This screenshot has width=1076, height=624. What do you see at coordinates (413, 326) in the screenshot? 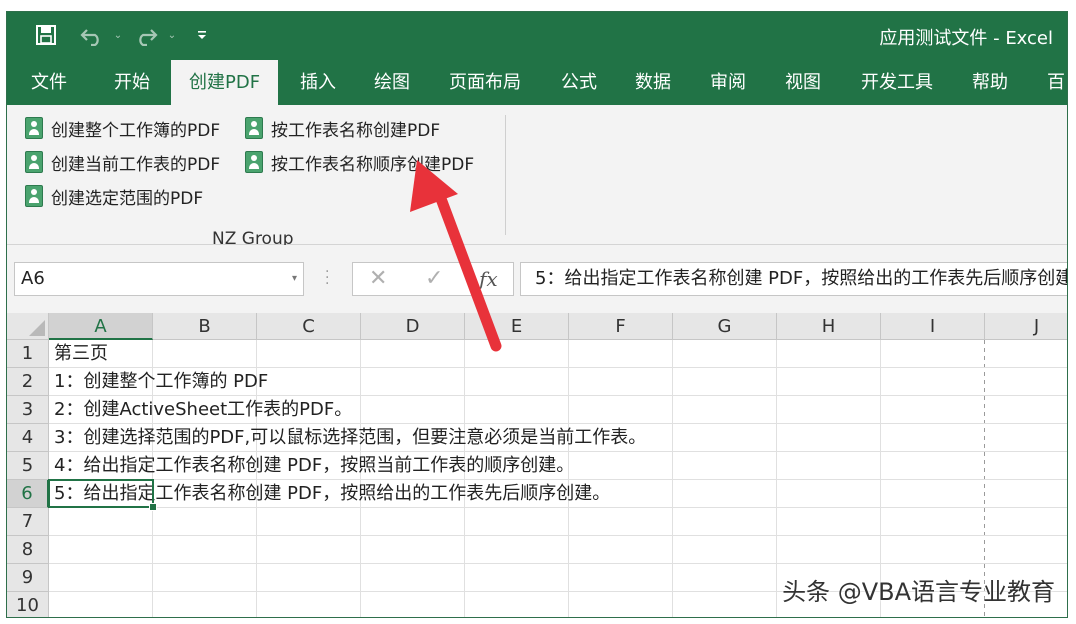
I see `column-header-d: D` at bounding box center [413, 326].